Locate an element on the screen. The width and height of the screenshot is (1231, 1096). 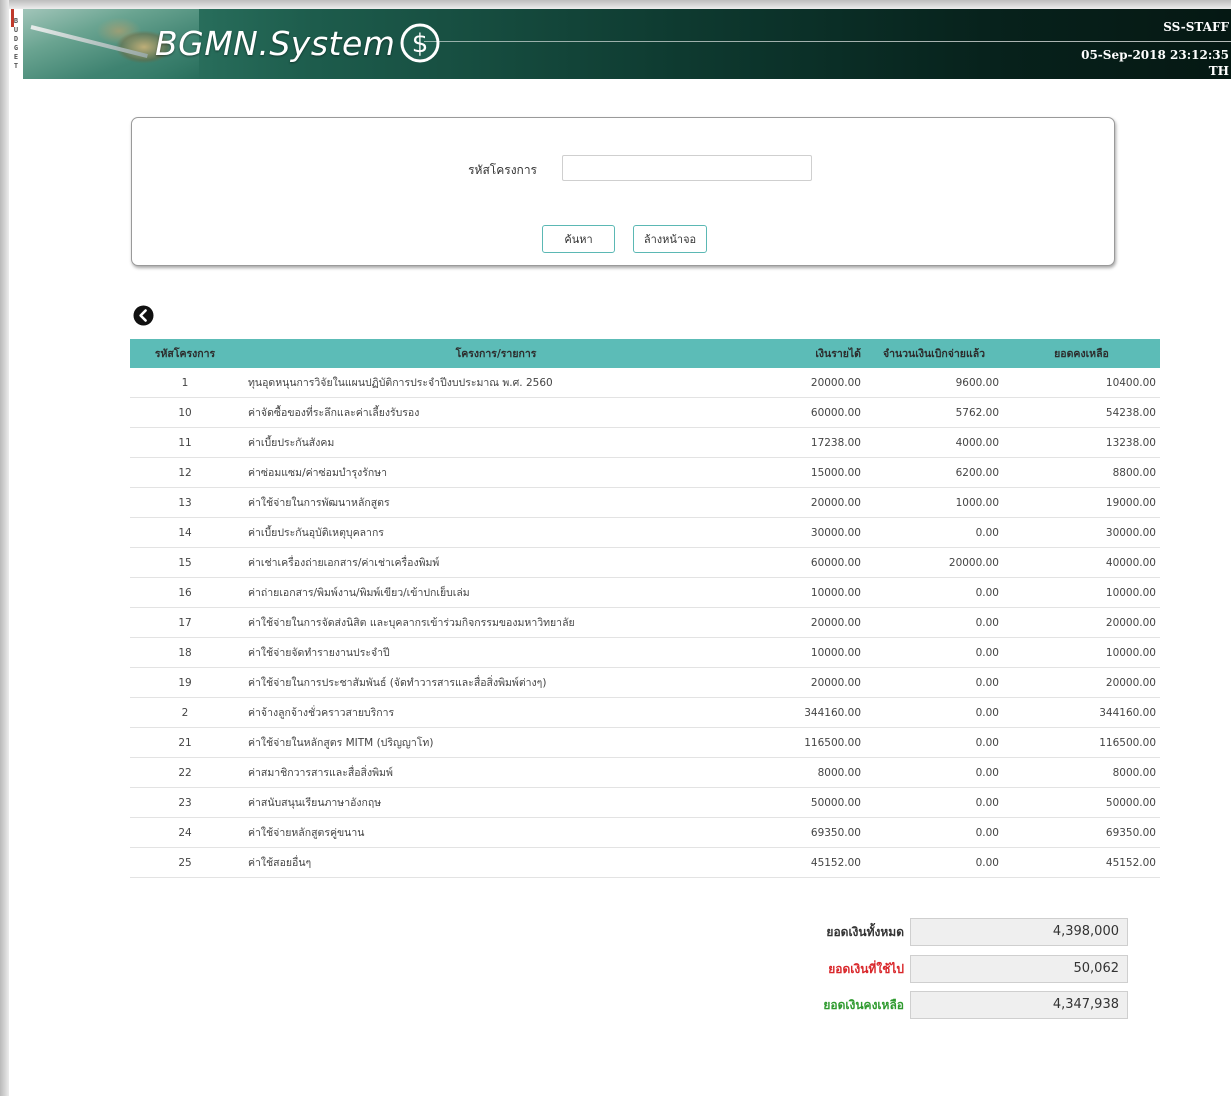
cell-code: 18 is located at coordinates (185, 652).